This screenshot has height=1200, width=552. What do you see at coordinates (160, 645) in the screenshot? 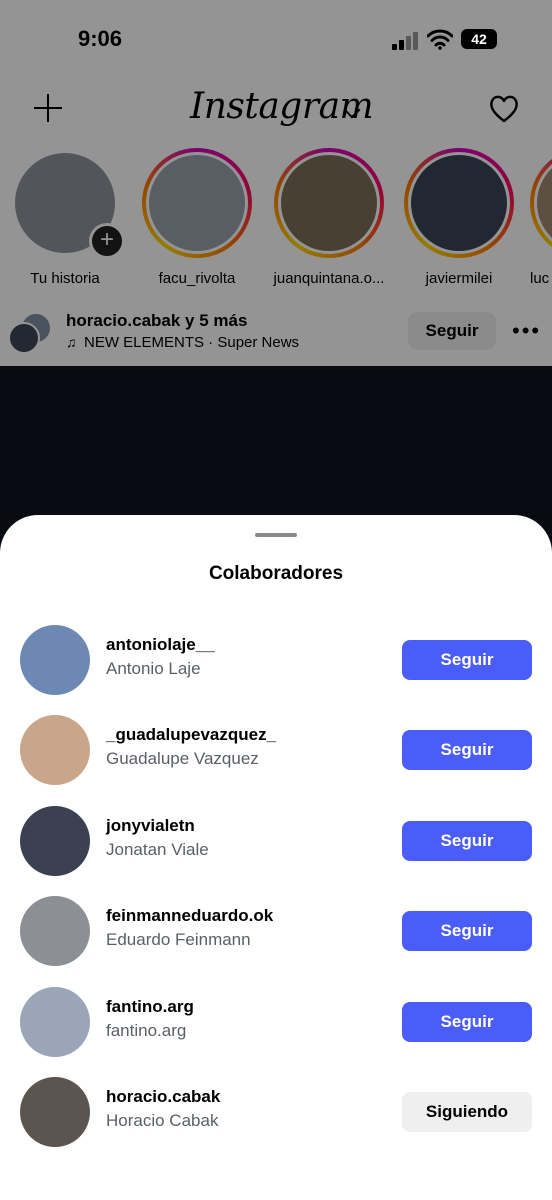
I see `username: antoniolaje__` at bounding box center [160, 645].